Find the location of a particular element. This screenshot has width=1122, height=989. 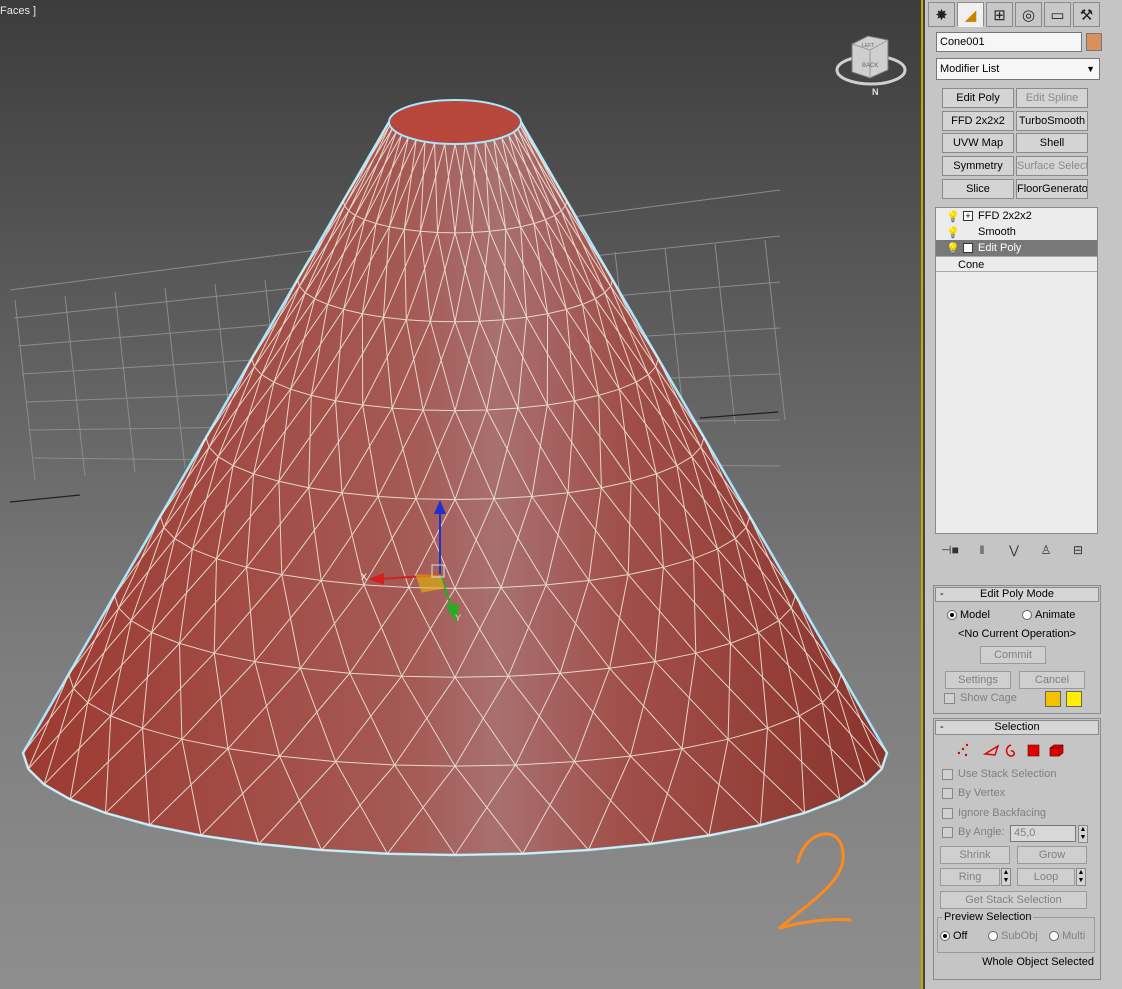

shell-button: Shell is located at coordinates (1052, 143).